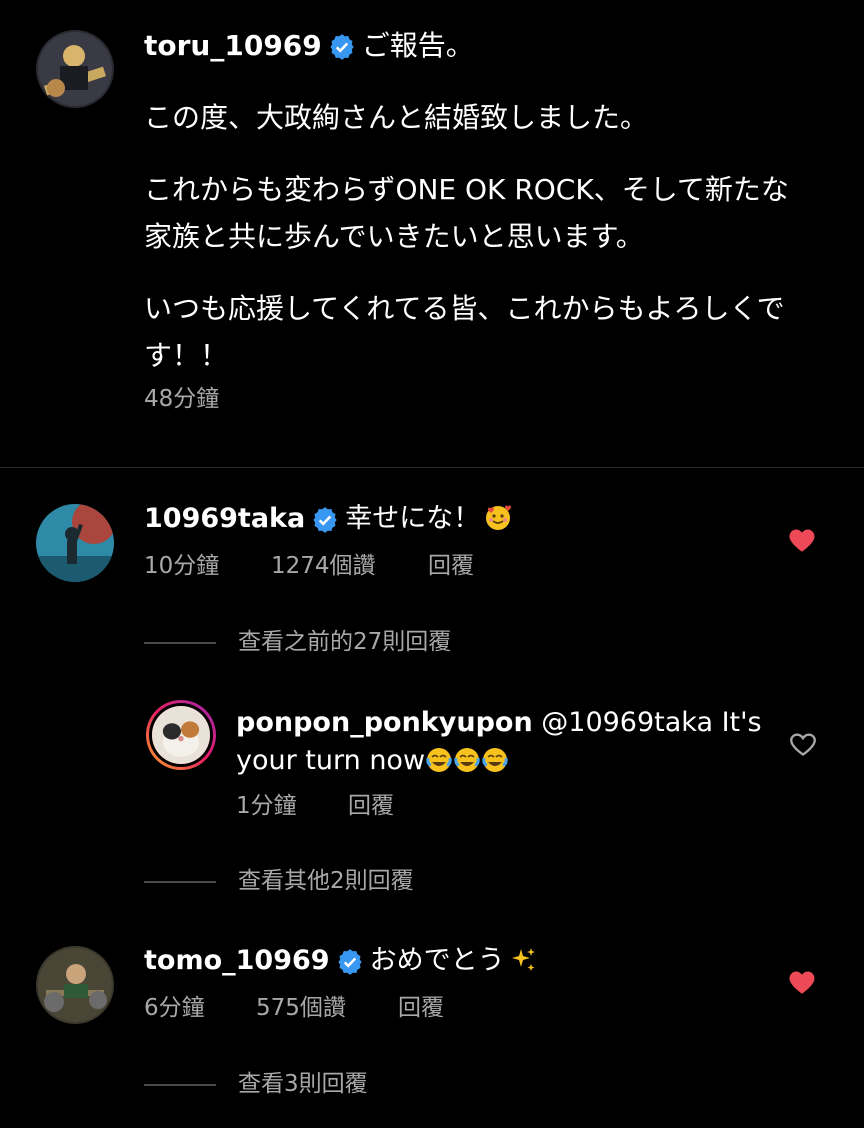 This screenshot has height=1128, width=864. I want to click on reply-username: ponpon_ponkyupon, so click(384, 722).